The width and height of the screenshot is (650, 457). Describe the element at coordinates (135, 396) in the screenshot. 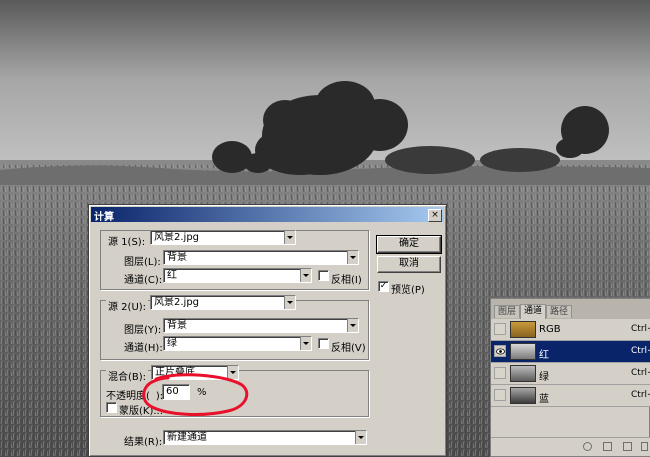

I see `opacity-label: 不透明度():` at that location.